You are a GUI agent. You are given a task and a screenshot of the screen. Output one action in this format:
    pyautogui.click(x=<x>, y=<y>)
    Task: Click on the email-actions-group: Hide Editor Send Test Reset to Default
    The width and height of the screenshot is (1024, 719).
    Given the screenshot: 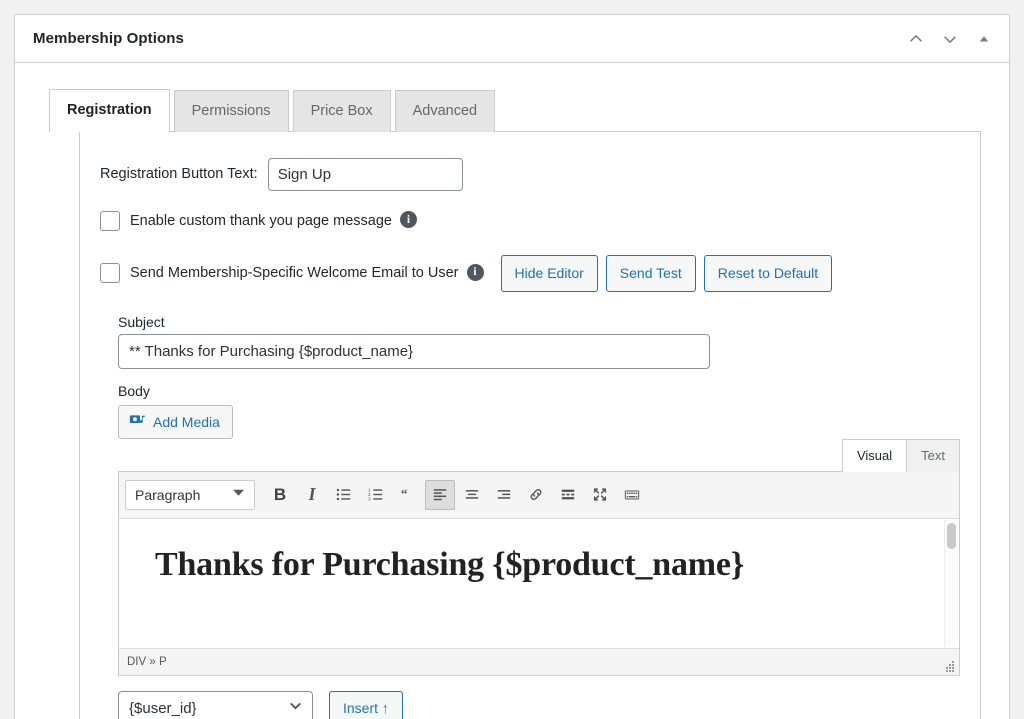 What is the action you would take?
    pyautogui.click(x=666, y=273)
    